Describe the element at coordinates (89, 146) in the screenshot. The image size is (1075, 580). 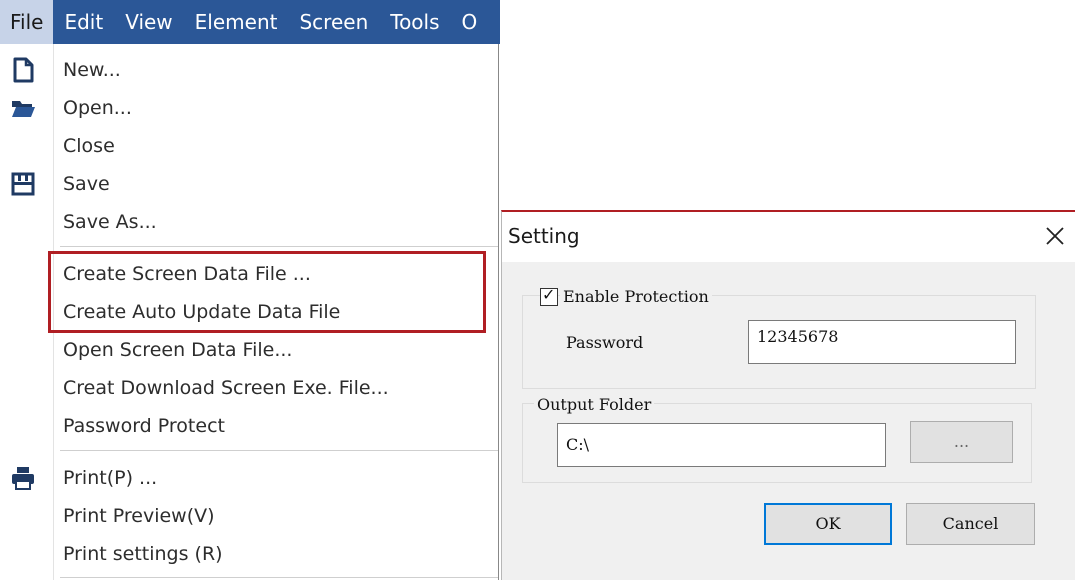
I see `menu-item-label: Close` at that location.